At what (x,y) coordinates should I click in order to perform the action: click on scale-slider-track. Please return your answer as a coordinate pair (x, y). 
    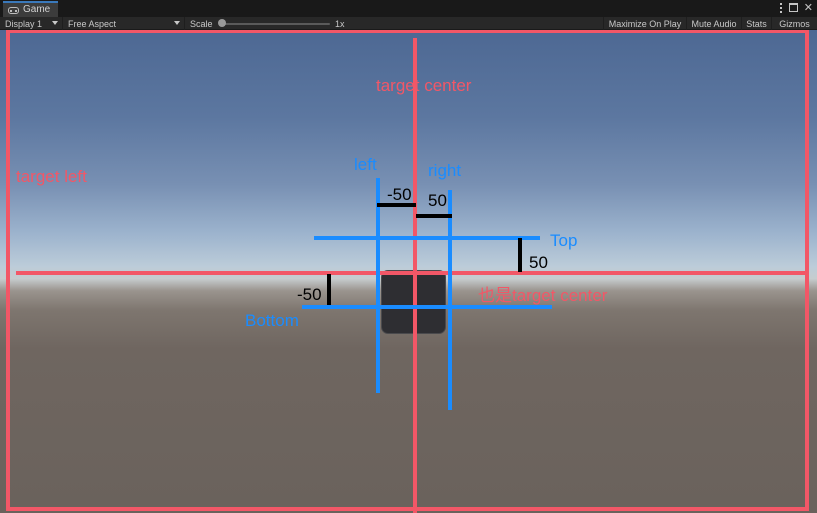
    Looking at the image, I should click on (276, 24).